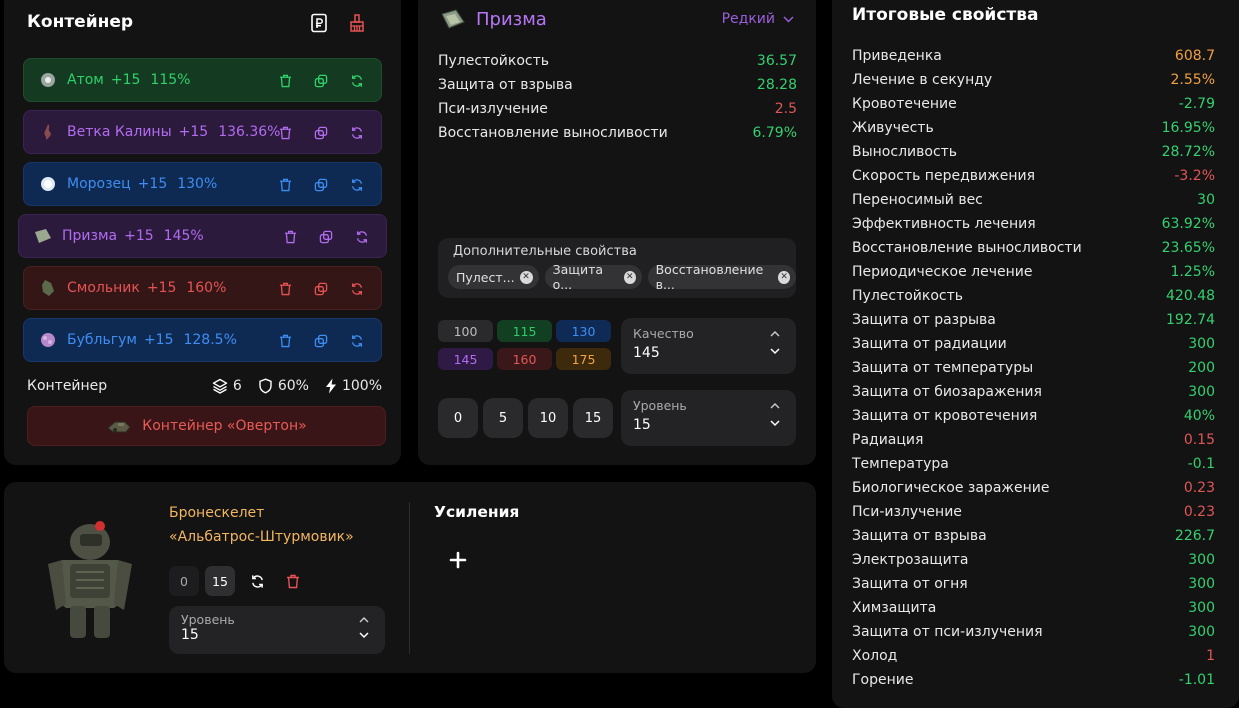 This screenshot has width=1239, height=708. I want to click on artifact-row: Смольник +15 160%, so click(202, 288).